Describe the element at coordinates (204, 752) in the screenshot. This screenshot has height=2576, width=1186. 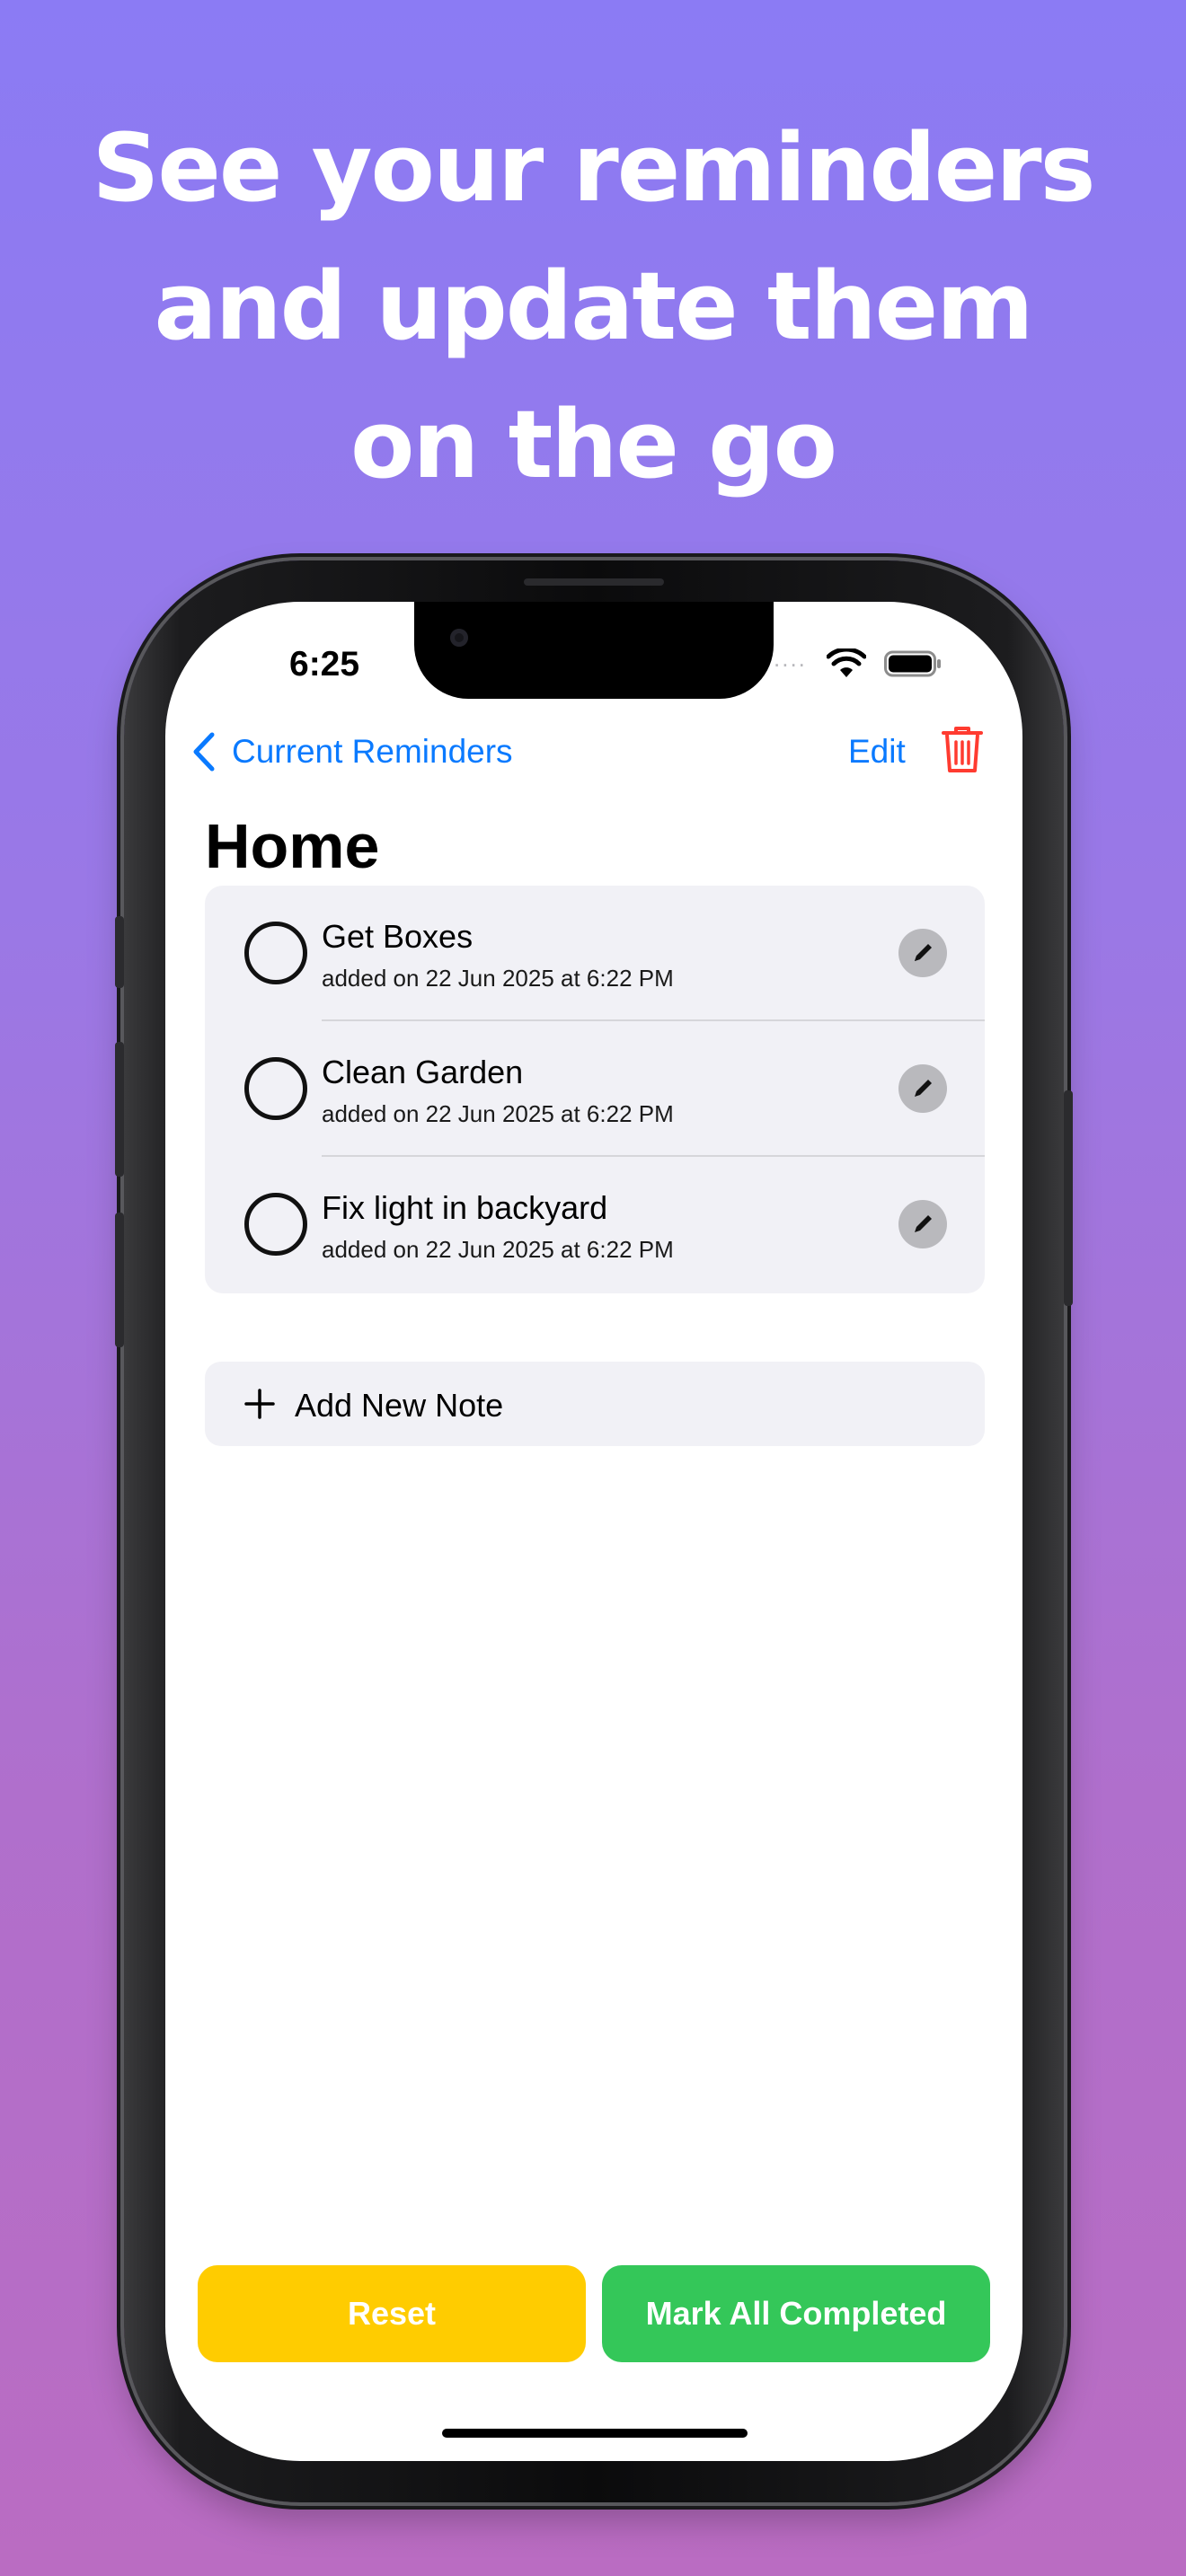
I see `chevron-left-icon` at that location.